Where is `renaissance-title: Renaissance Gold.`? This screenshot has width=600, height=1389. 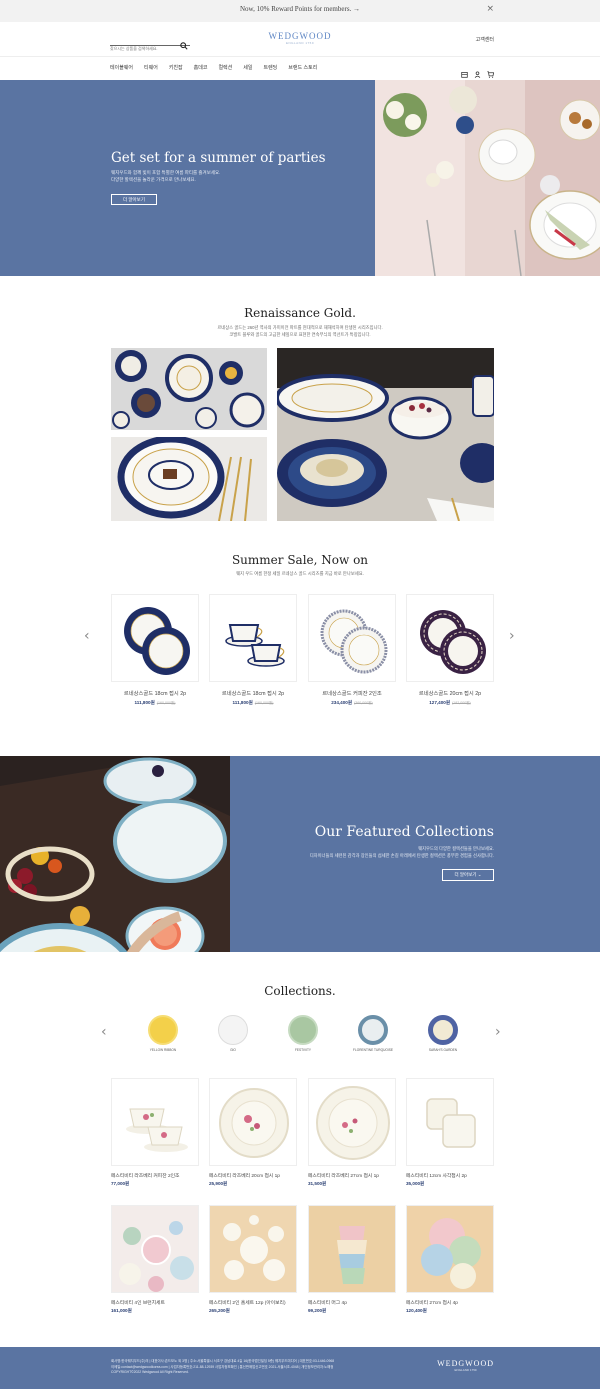 renaissance-title: Renaissance Gold. is located at coordinates (300, 313).